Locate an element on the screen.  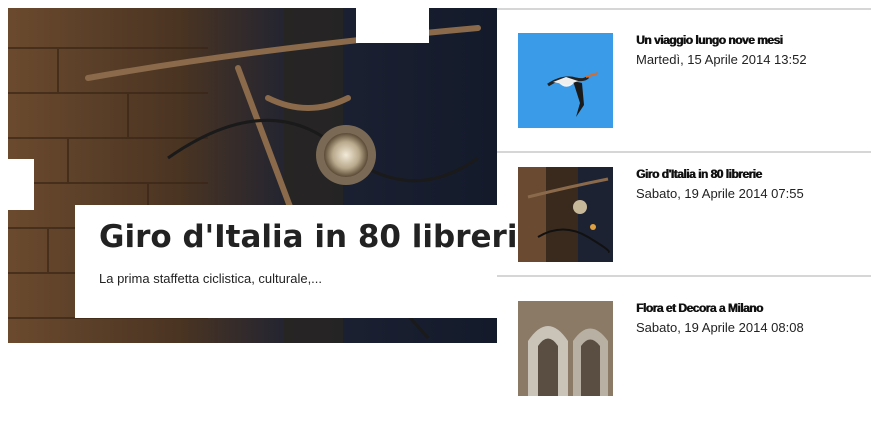
article-title: Giro d'Italia in 80 librerie is located at coordinates (699, 174).